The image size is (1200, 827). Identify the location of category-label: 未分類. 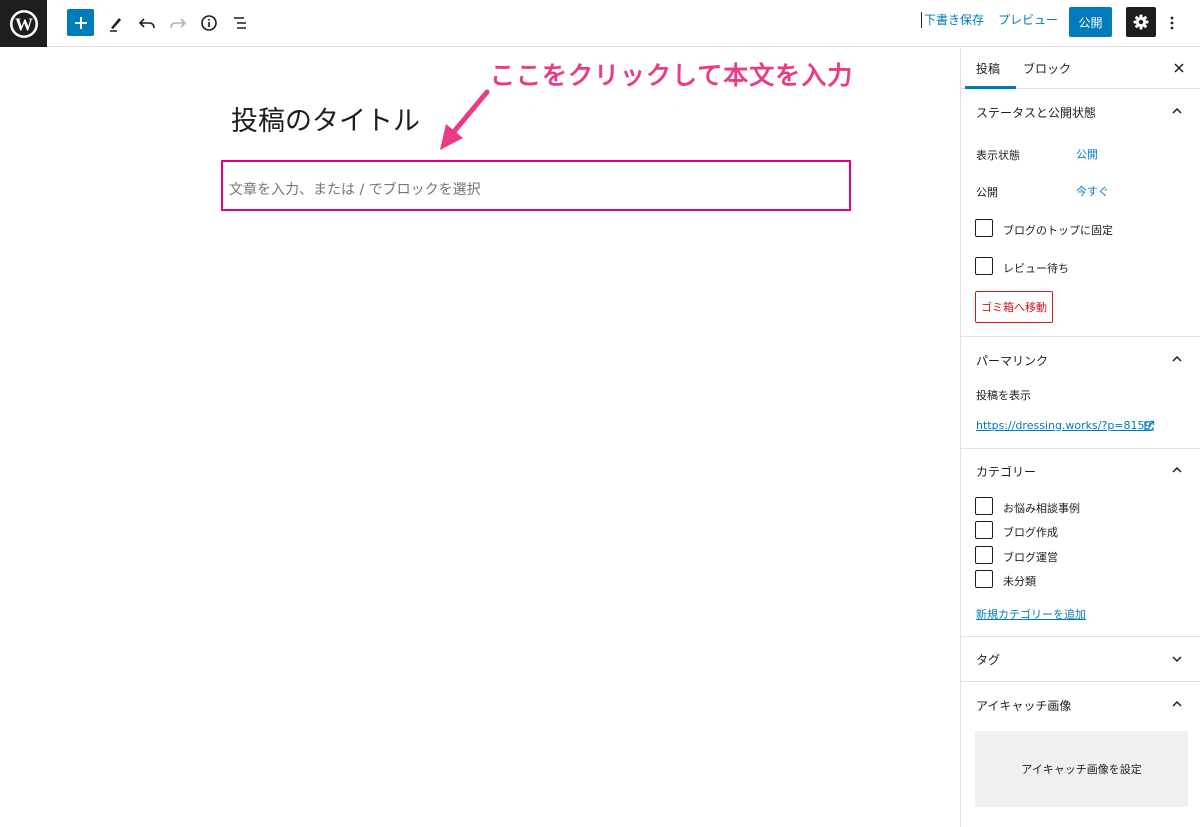
(1019, 581).